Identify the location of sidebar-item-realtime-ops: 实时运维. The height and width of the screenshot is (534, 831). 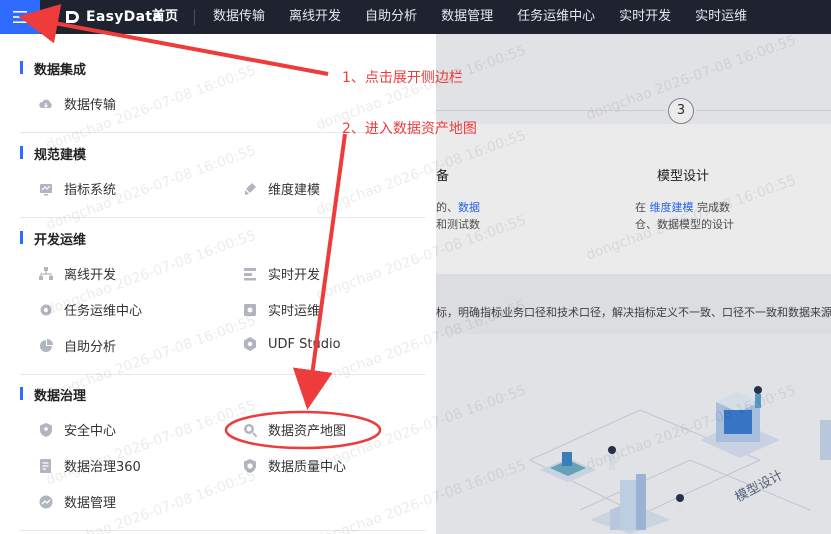
(281, 309).